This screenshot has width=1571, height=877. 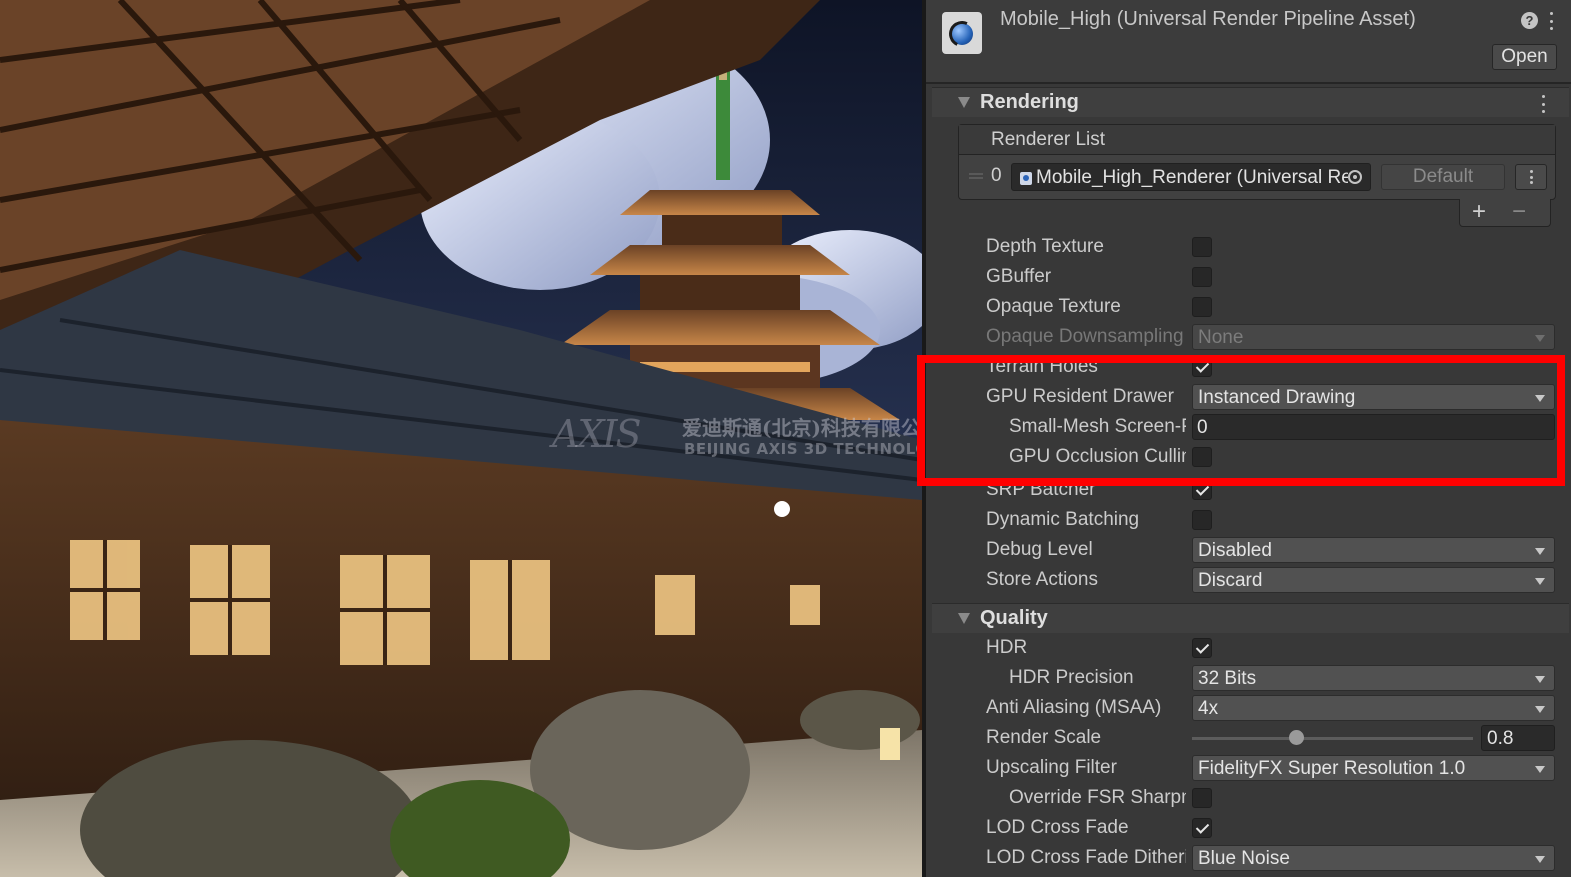 What do you see at coordinates (1373, 337) in the screenshot?
I see `opaque-downsampling-dropdown: None` at bounding box center [1373, 337].